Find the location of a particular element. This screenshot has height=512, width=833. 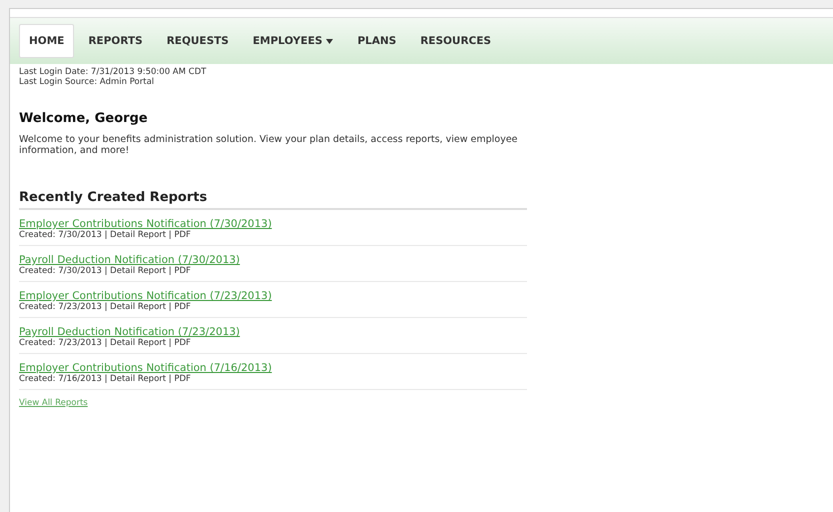

nav-tab: REQUESTS is located at coordinates (197, 41).